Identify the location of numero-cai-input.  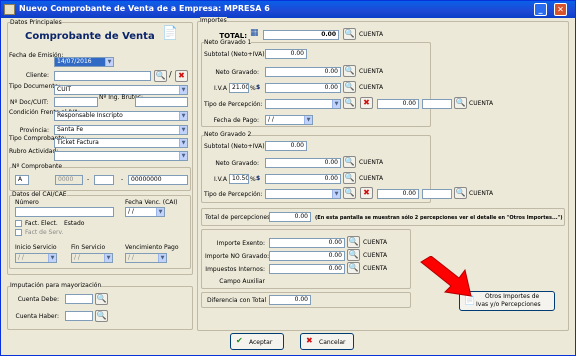
(64, 212).